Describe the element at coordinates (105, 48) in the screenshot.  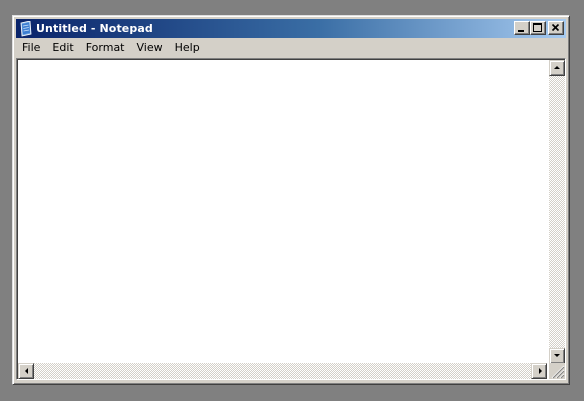
I see `menu-format: Format` at that location.